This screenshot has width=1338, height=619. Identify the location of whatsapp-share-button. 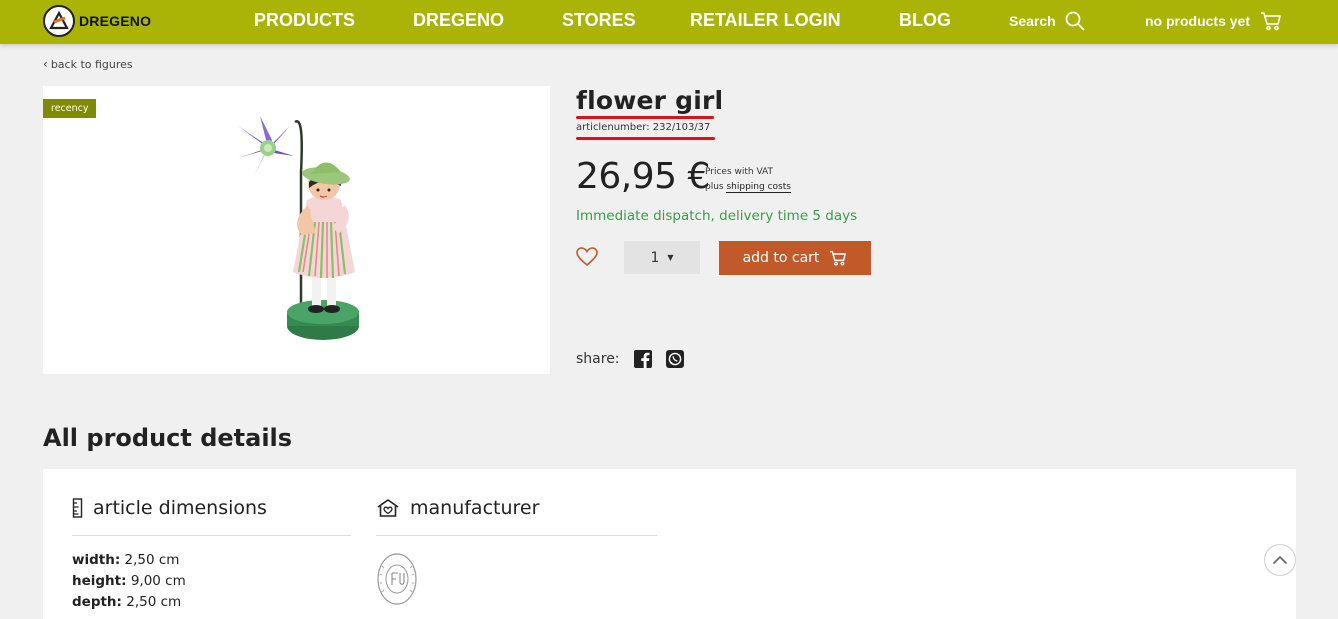
(674, 359).